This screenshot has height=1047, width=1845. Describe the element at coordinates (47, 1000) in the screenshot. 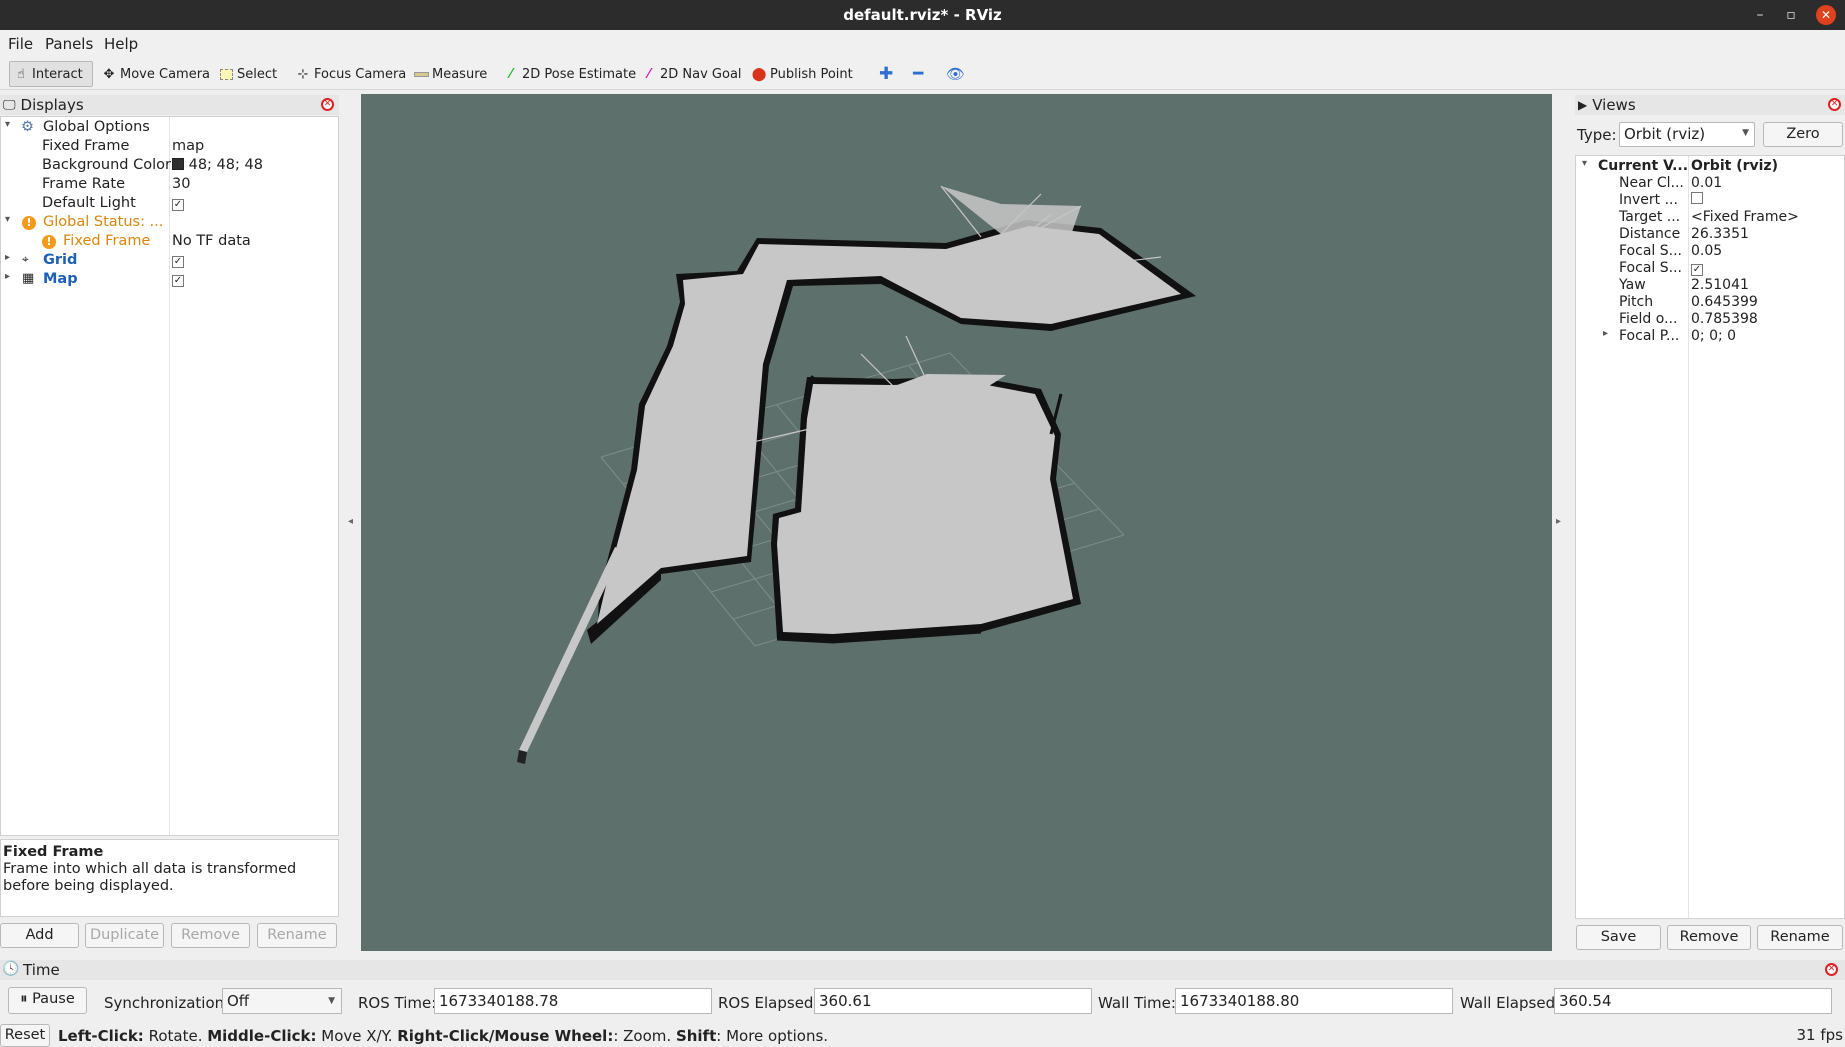

I see `pause-button: ⏸ Pause` at that location.